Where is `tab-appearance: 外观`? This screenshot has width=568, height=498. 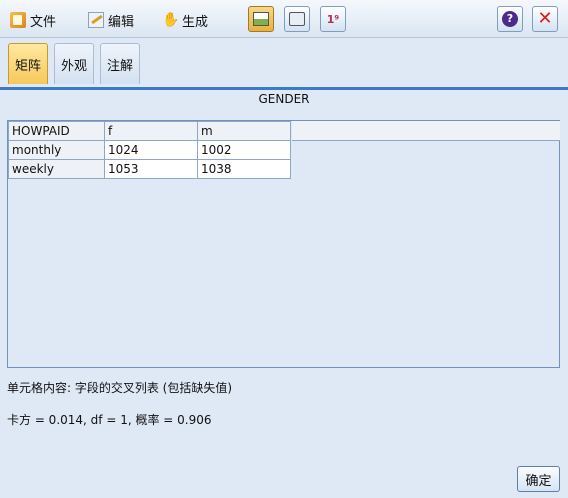
tab-appearance: 外观 is located at coordinates (74, 63).